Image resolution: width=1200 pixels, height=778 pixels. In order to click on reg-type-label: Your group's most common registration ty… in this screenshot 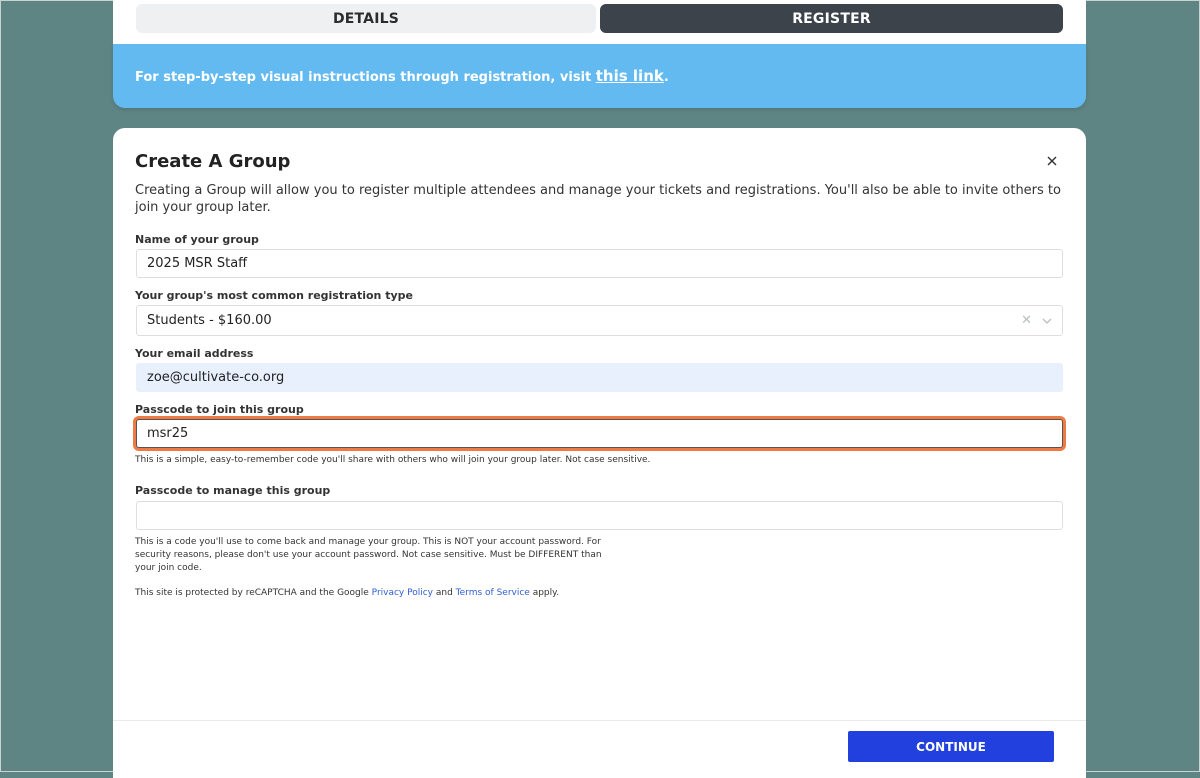, I will do `click(274, 295)`.